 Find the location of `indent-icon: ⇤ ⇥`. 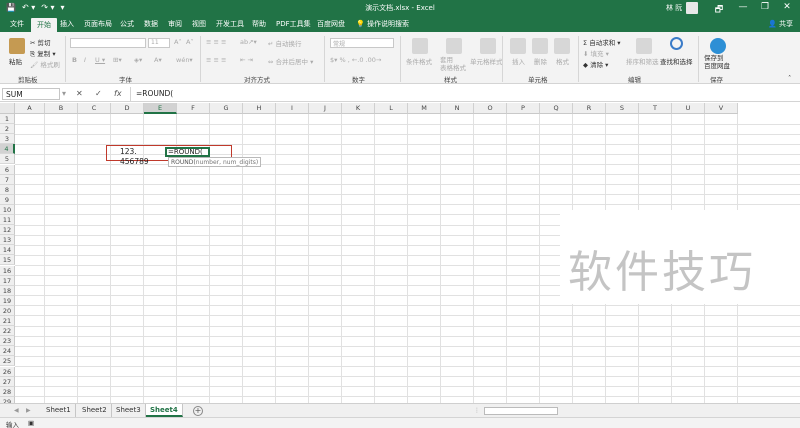

indent-icon: ⇤ ⇥ is located at coordinates (246, 60).